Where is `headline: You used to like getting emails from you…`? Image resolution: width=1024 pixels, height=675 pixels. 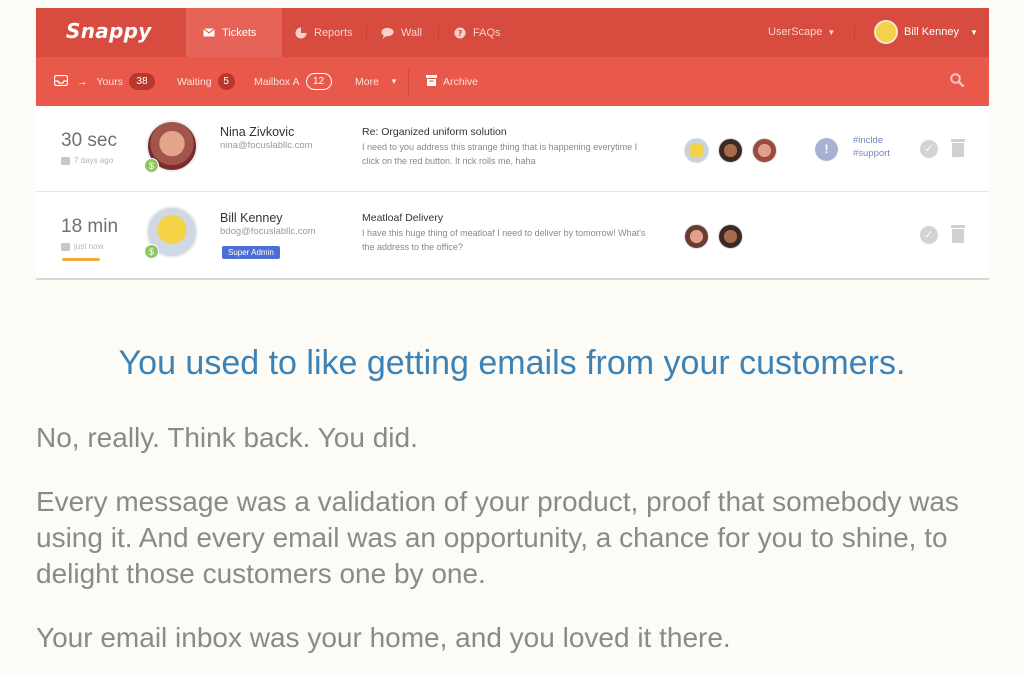
headline: You used to like getting emails from you… is located at coordinates (512, 363).